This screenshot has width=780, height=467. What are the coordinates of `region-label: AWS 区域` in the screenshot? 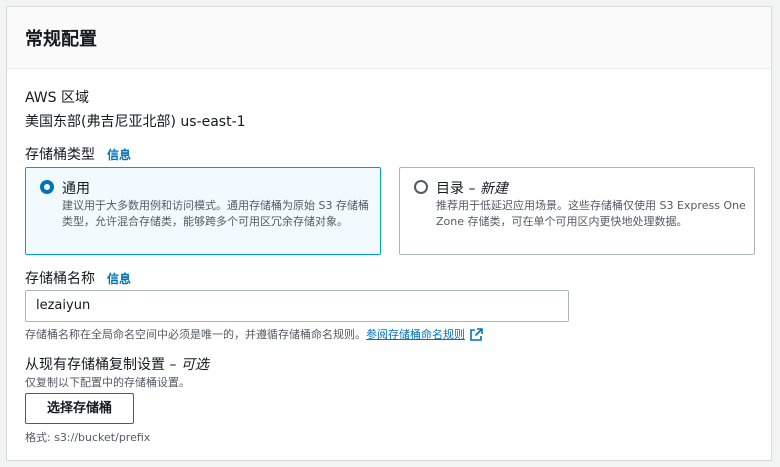 It's located at (57, 98).